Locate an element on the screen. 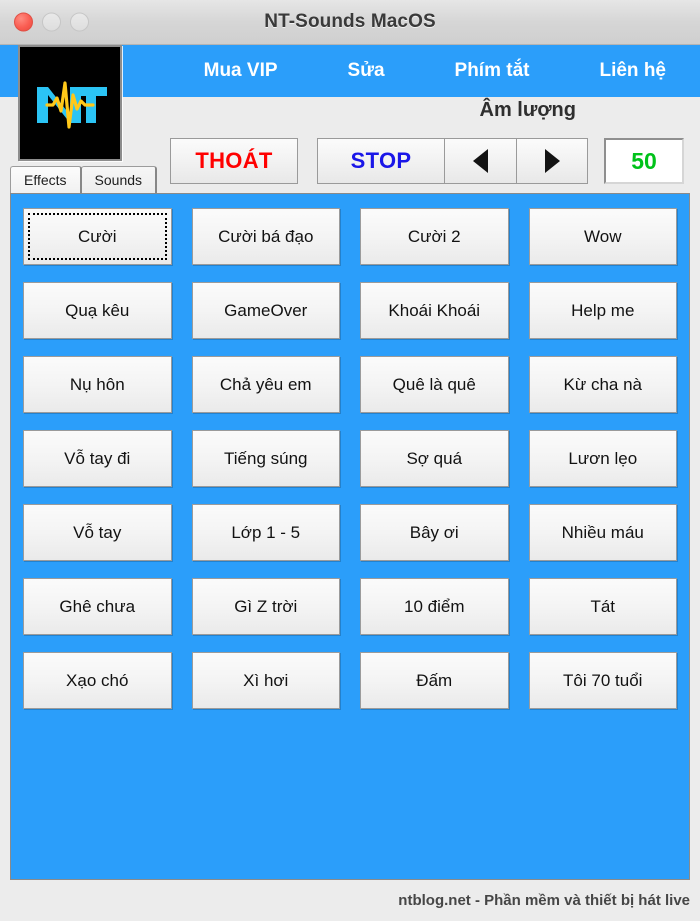  window-controls is located at coordinates (51, 22).